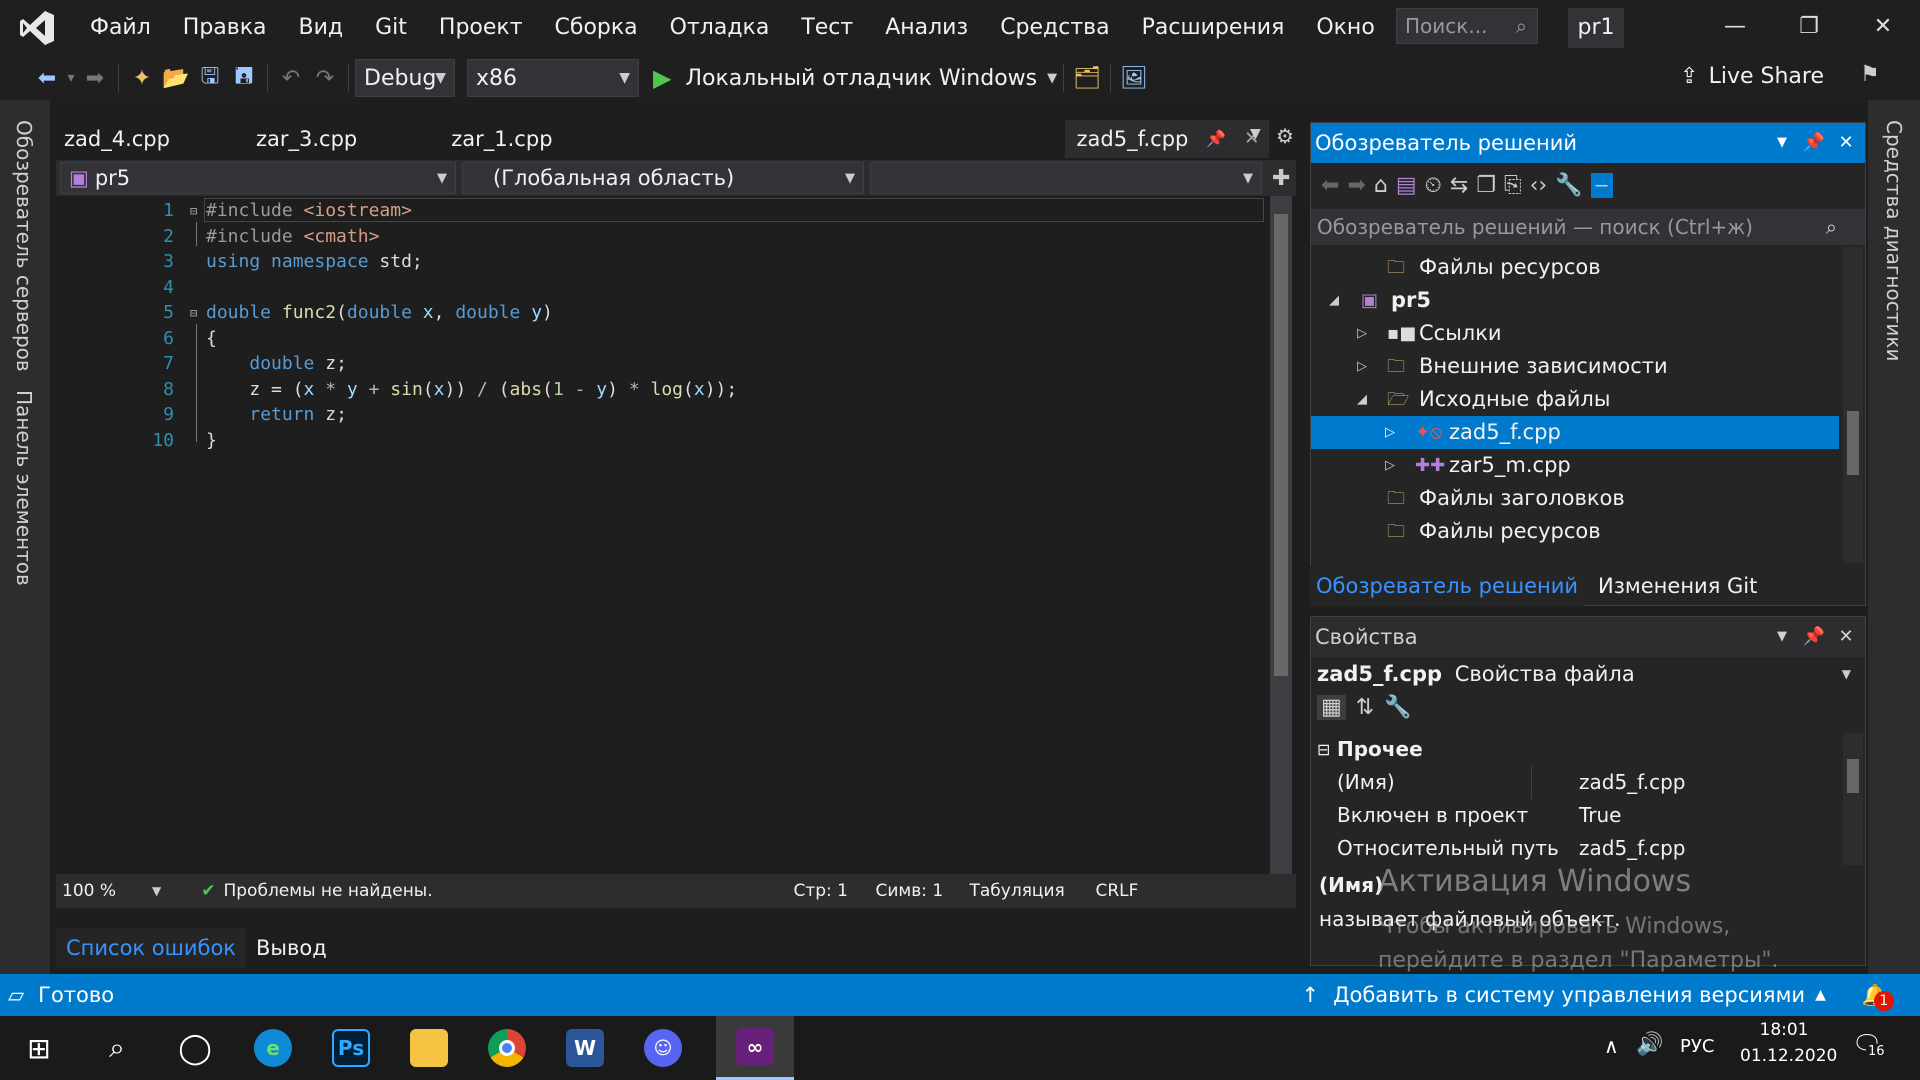 This screenshot has height=1080, width=1920. I want to click on panel-menu-icon: ▼, so click(1782, 637).